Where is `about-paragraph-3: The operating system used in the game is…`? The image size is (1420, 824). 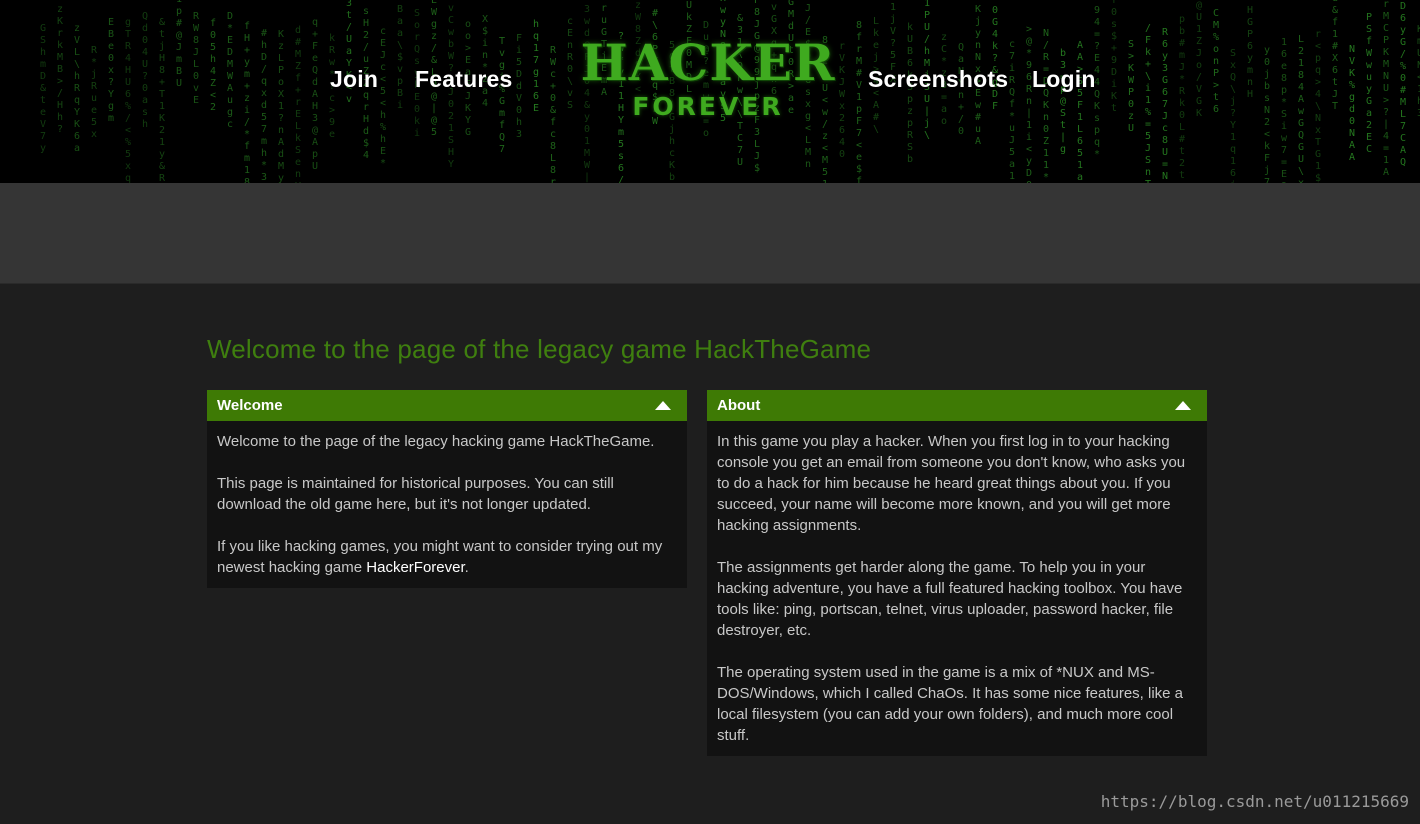 about-paragraph-3: The operating system used in the game is… is located at coordinates (950, 704).